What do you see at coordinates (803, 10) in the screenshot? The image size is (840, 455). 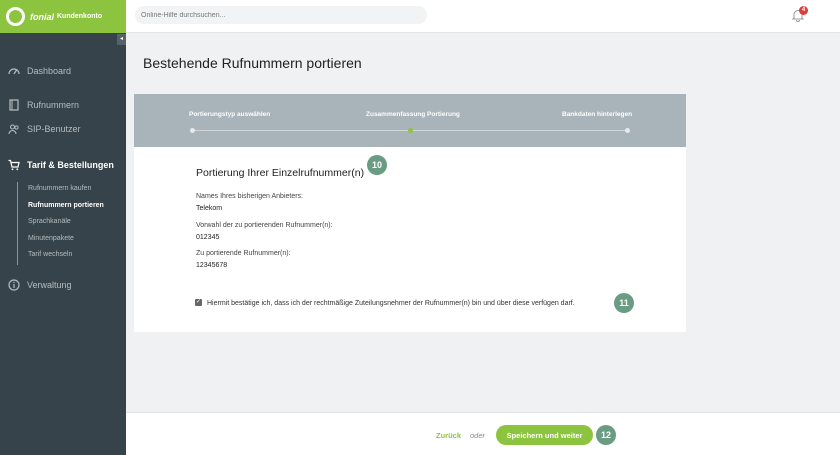 I see `notification-badge: 4` at bounding box center [803, 10].